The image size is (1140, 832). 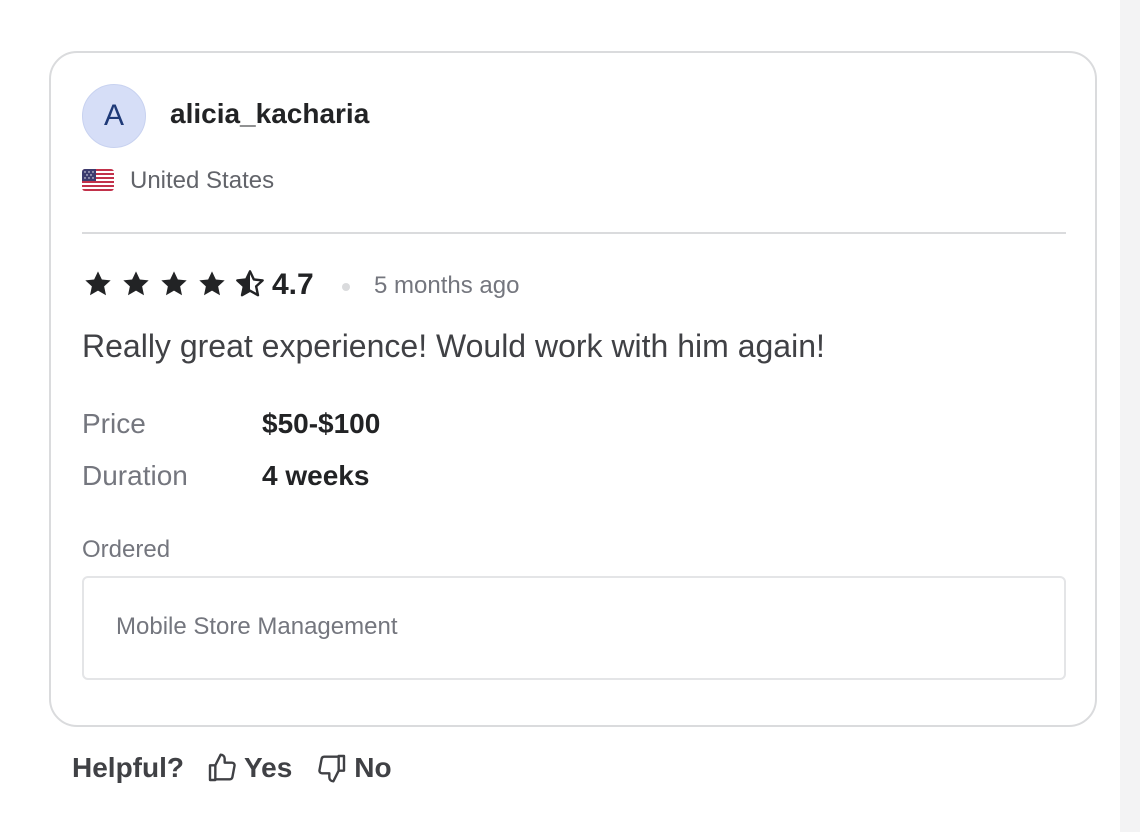 I want to click on helpful-yes-label: Yes, so click(x=268, y=767).